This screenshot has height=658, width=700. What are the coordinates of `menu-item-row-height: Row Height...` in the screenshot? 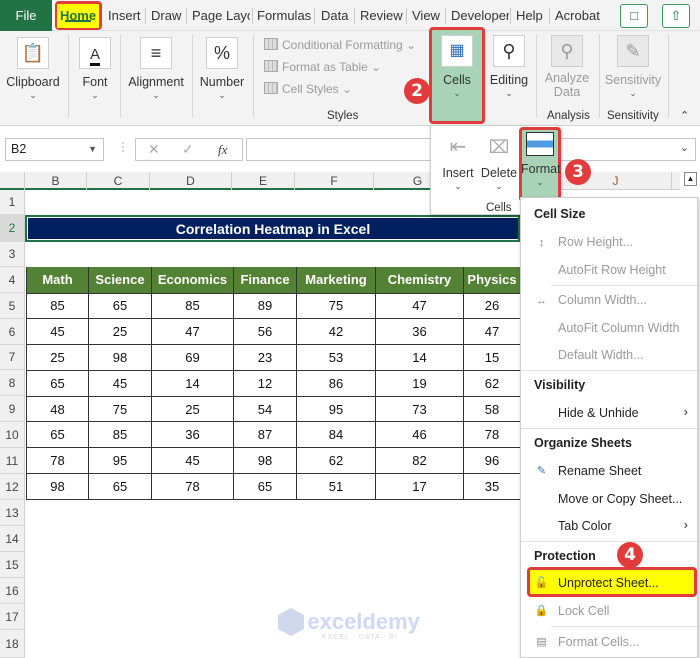 It's located at (595, 242).